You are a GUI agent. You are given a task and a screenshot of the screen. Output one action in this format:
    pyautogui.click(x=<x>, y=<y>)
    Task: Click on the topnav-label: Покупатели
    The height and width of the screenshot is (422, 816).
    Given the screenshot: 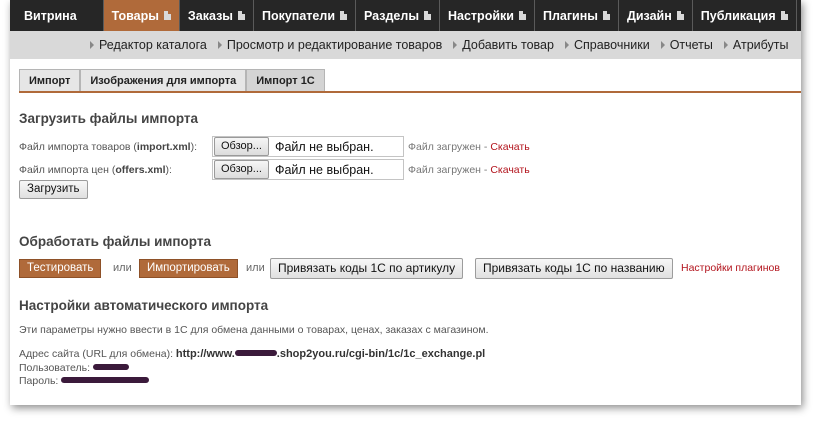 What is the action you would take?
    pyautogui.click(x=298, y=15)
    